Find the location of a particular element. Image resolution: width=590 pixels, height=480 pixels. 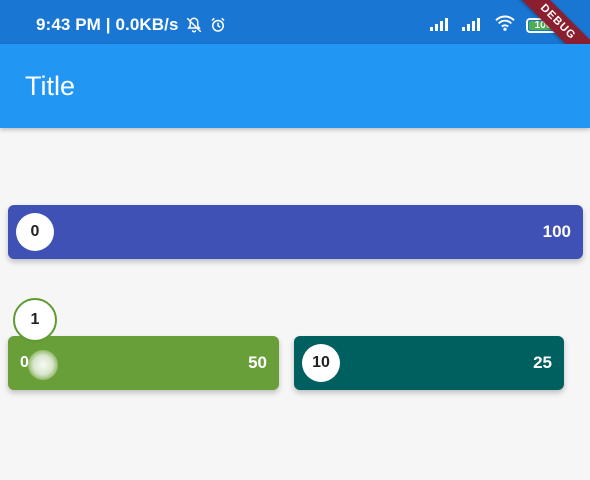

slider-value-indicator: 1 is located at coordinates (35, 320).